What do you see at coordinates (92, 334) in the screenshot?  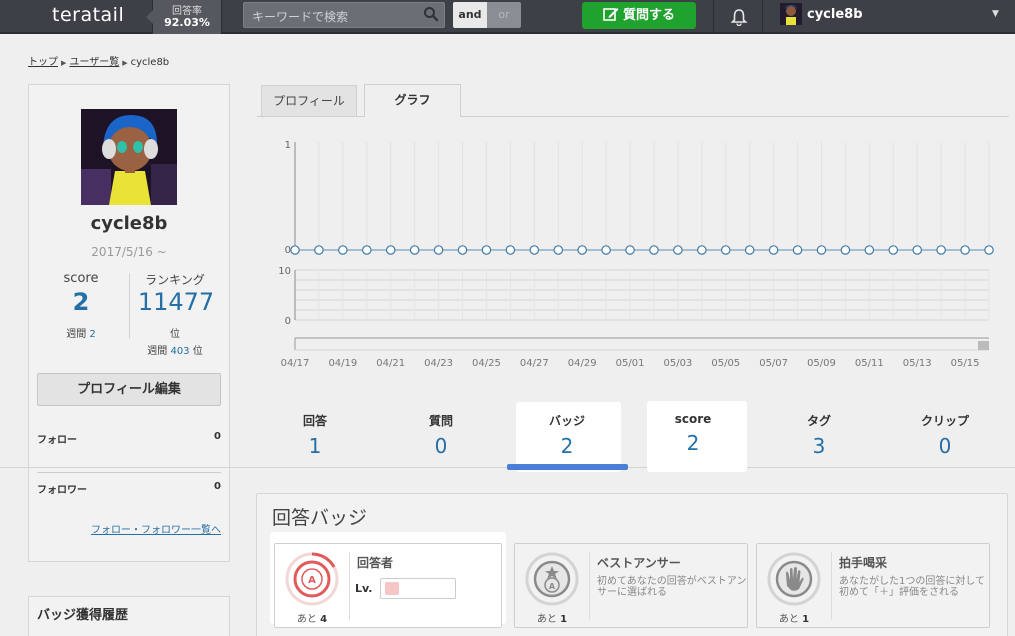 I see `weekly-score-value: 2` at bounding box center [92, 334].